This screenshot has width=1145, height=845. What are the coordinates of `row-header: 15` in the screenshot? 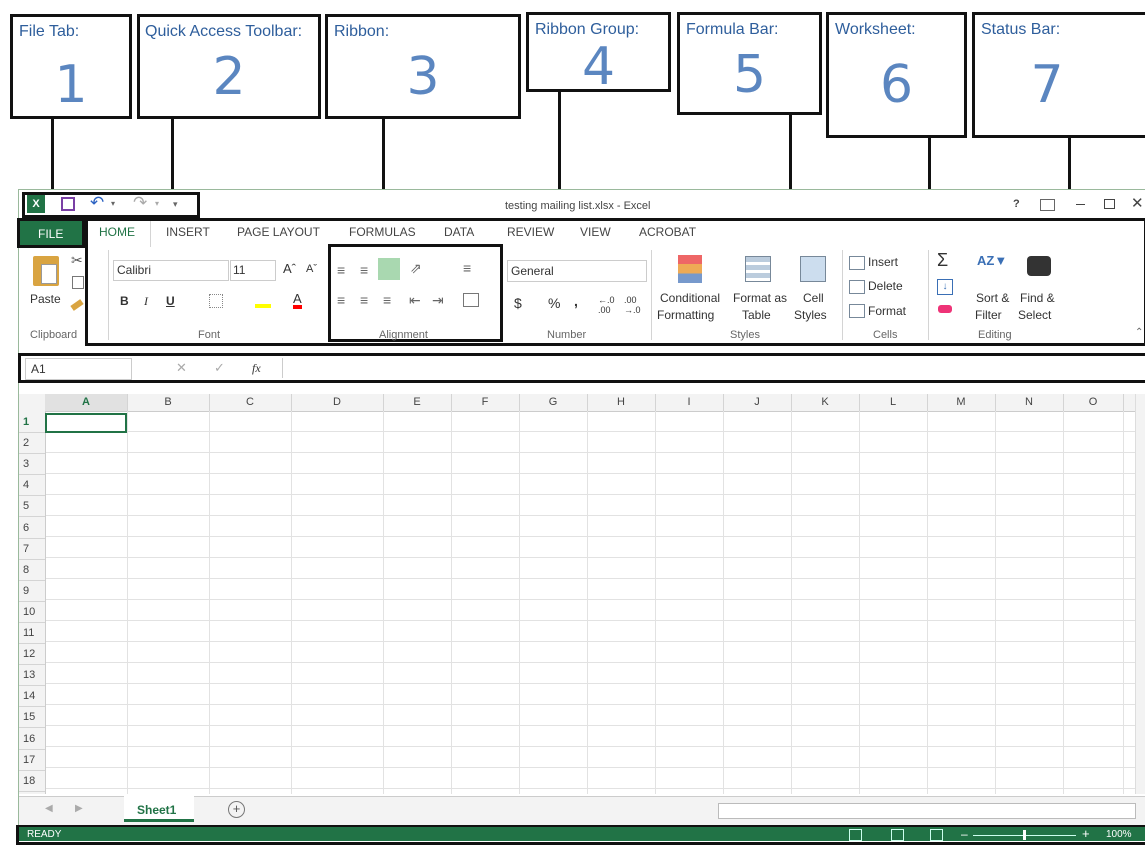 It's located at (32, 718).